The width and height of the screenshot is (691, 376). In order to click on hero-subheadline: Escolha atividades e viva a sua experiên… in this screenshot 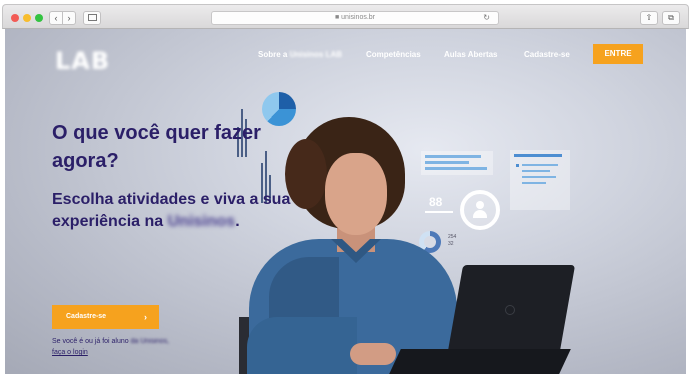, I will do `click(171, 210)`.